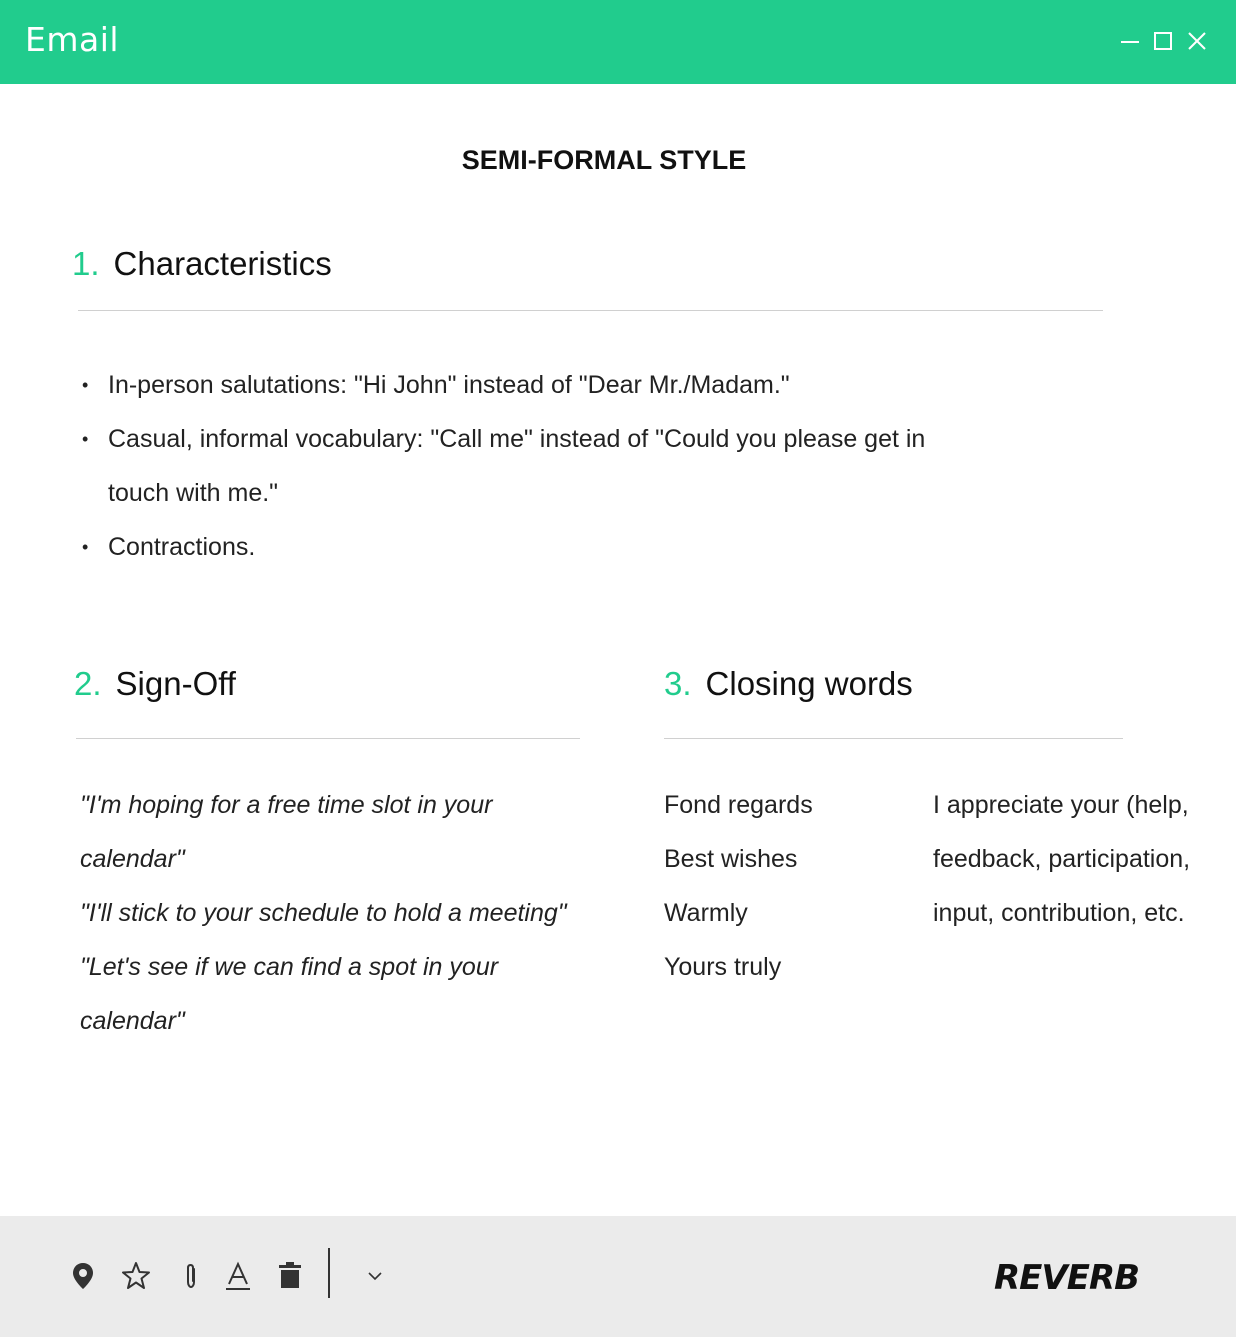 The image size is (1236, 1337). I want to click on closing-word: Warmly, so click(706, 913).